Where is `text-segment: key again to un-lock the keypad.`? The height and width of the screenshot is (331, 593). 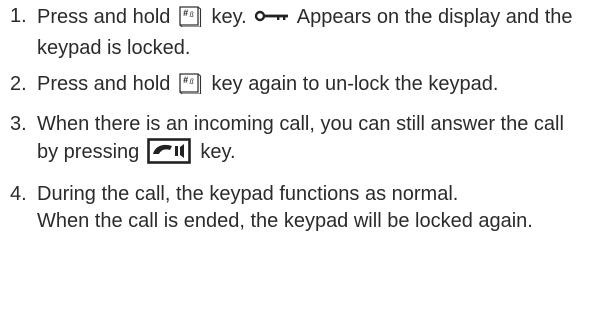
text-segment: key again to un-lock the keypad. is located at coordinates (355, 84).